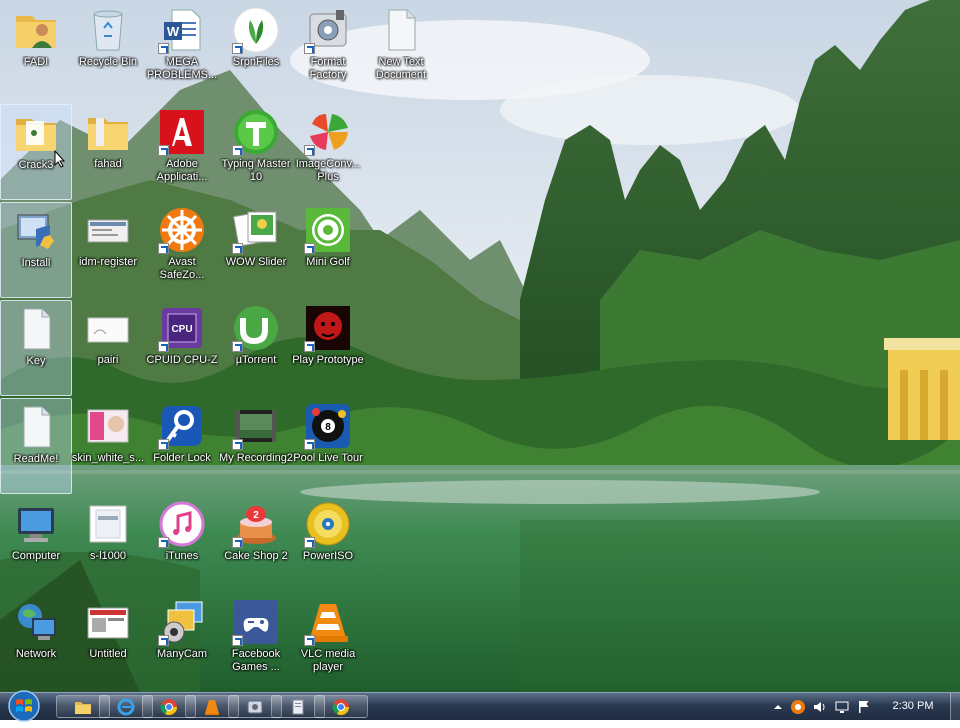  What do you see at coordinates (864, 707) in the screenshot?
I see `action-center-flag-icon` at bounding box center [864, 707].